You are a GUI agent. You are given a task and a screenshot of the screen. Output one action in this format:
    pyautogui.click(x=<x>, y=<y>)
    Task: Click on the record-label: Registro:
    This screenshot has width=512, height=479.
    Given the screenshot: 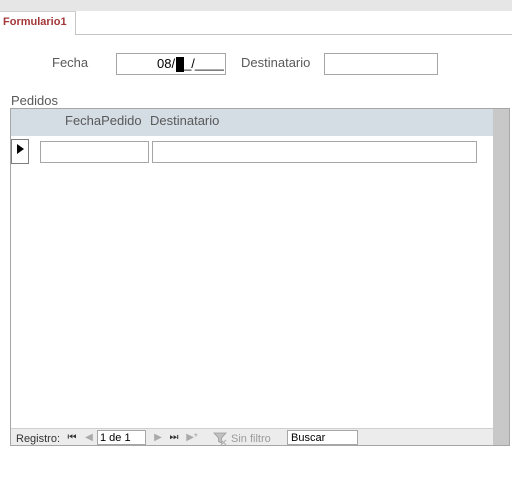 What is the action you would take?
    pyautogui.click(x=38, y=439)
    